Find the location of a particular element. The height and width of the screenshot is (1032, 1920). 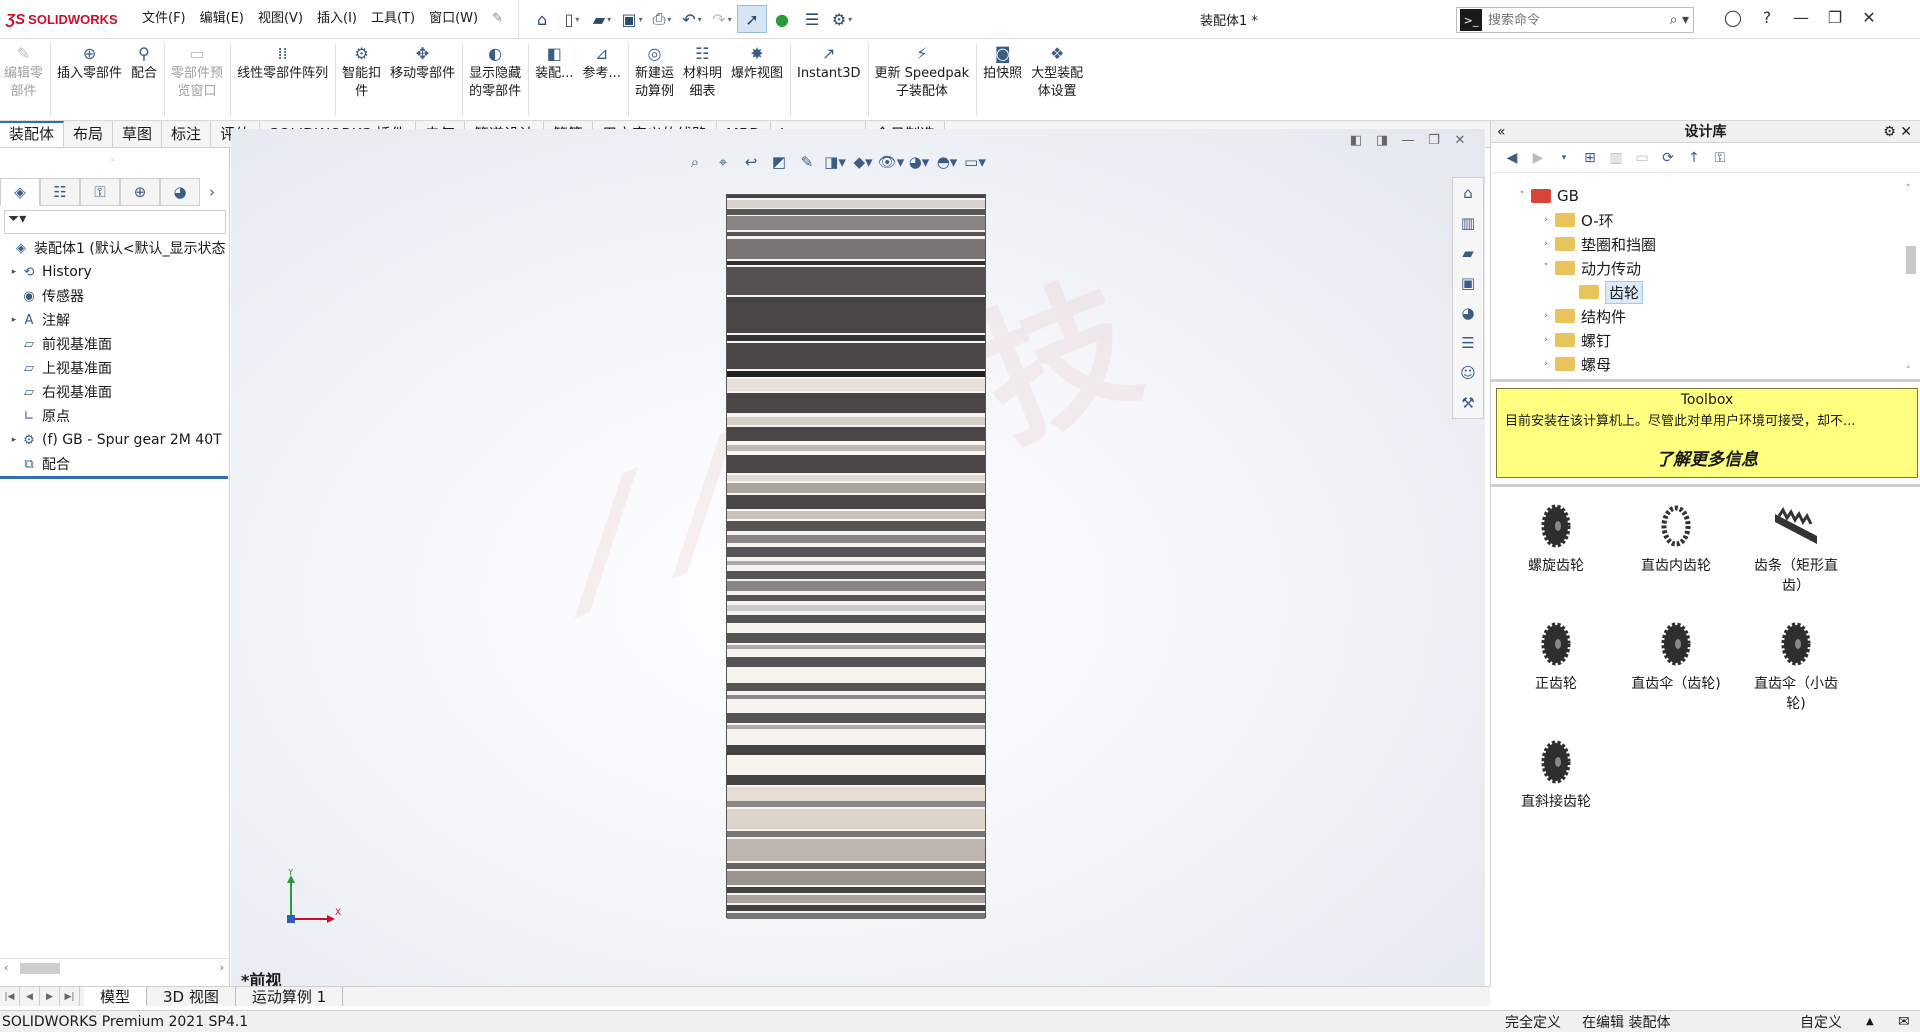

command-smart-fastener-button: ⚙ 智能扣件 is located at coordinates (362, 79).